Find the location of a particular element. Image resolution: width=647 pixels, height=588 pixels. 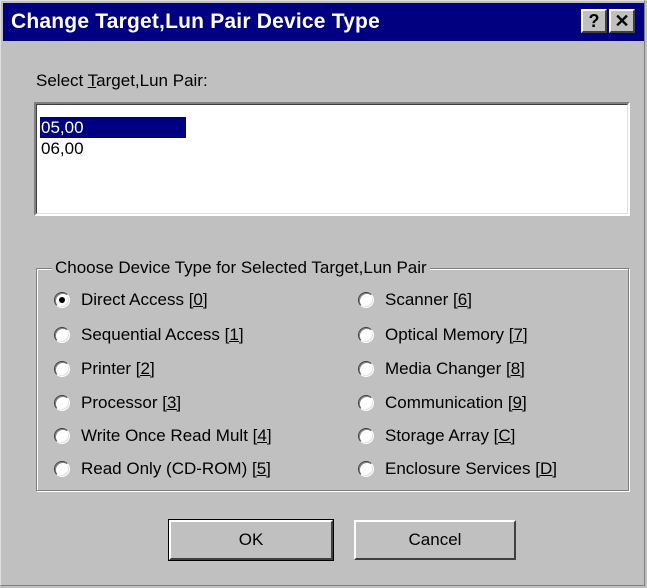

ok-button: OK is located at coordinates (251, 540).